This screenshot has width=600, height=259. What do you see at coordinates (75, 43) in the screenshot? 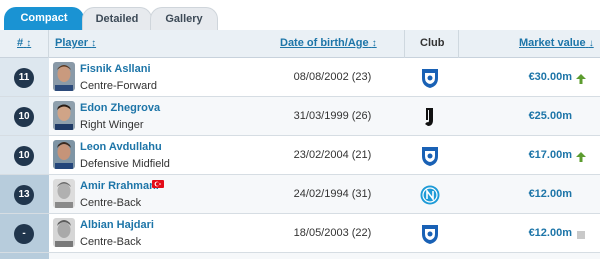
I see `column-player-header: Player ↕` at bounding box center [75, 43].